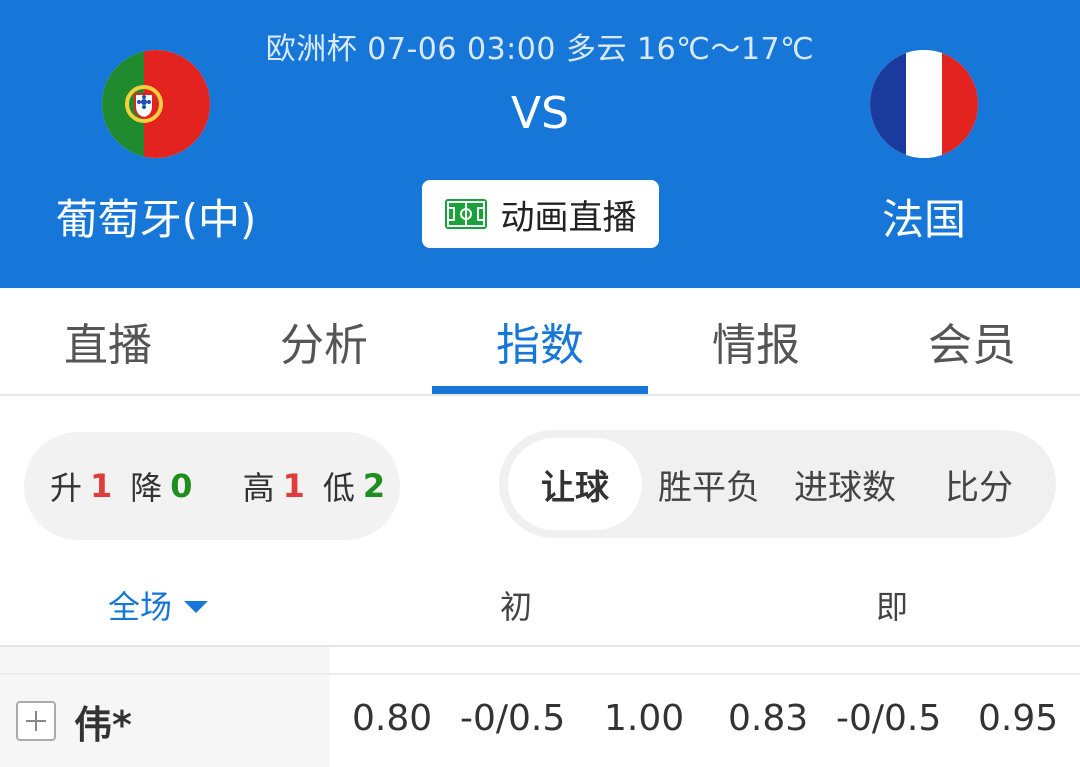 This screenshot has width=1080, height=767. Describe the element at coordinates (768, 718) in the screenshot. I see `instant-home-odds: 0.83` at that location.